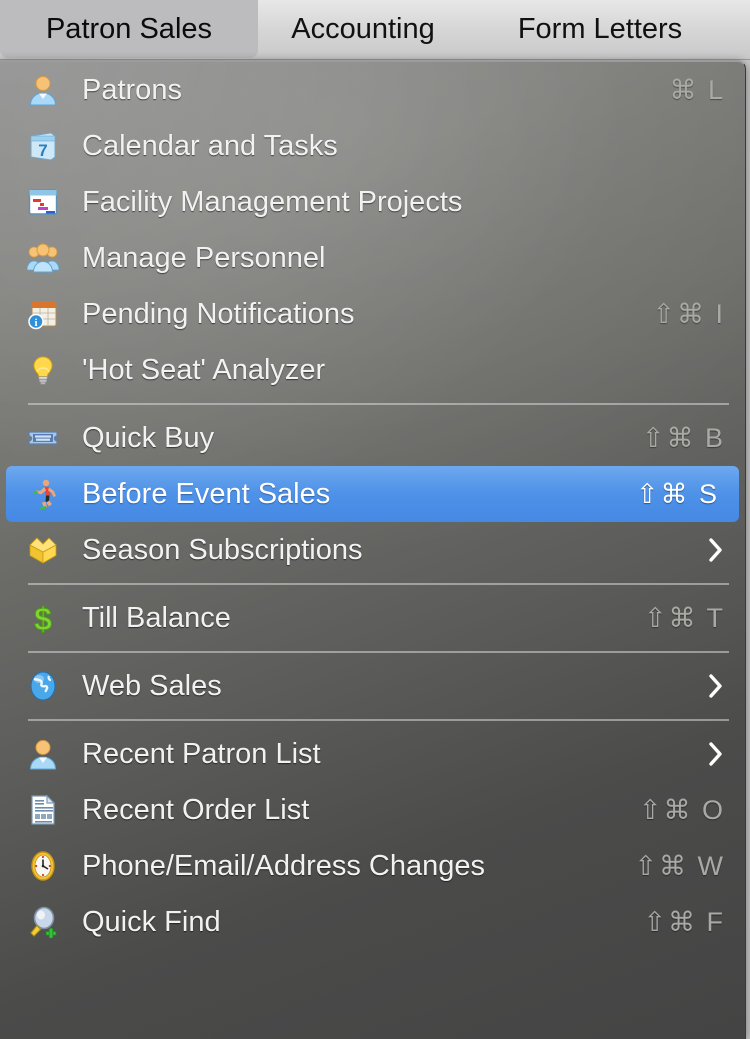  Describe the element at coordinates (43, 922) in the screenshot. I see `magnifier-plus-icon` at that location.